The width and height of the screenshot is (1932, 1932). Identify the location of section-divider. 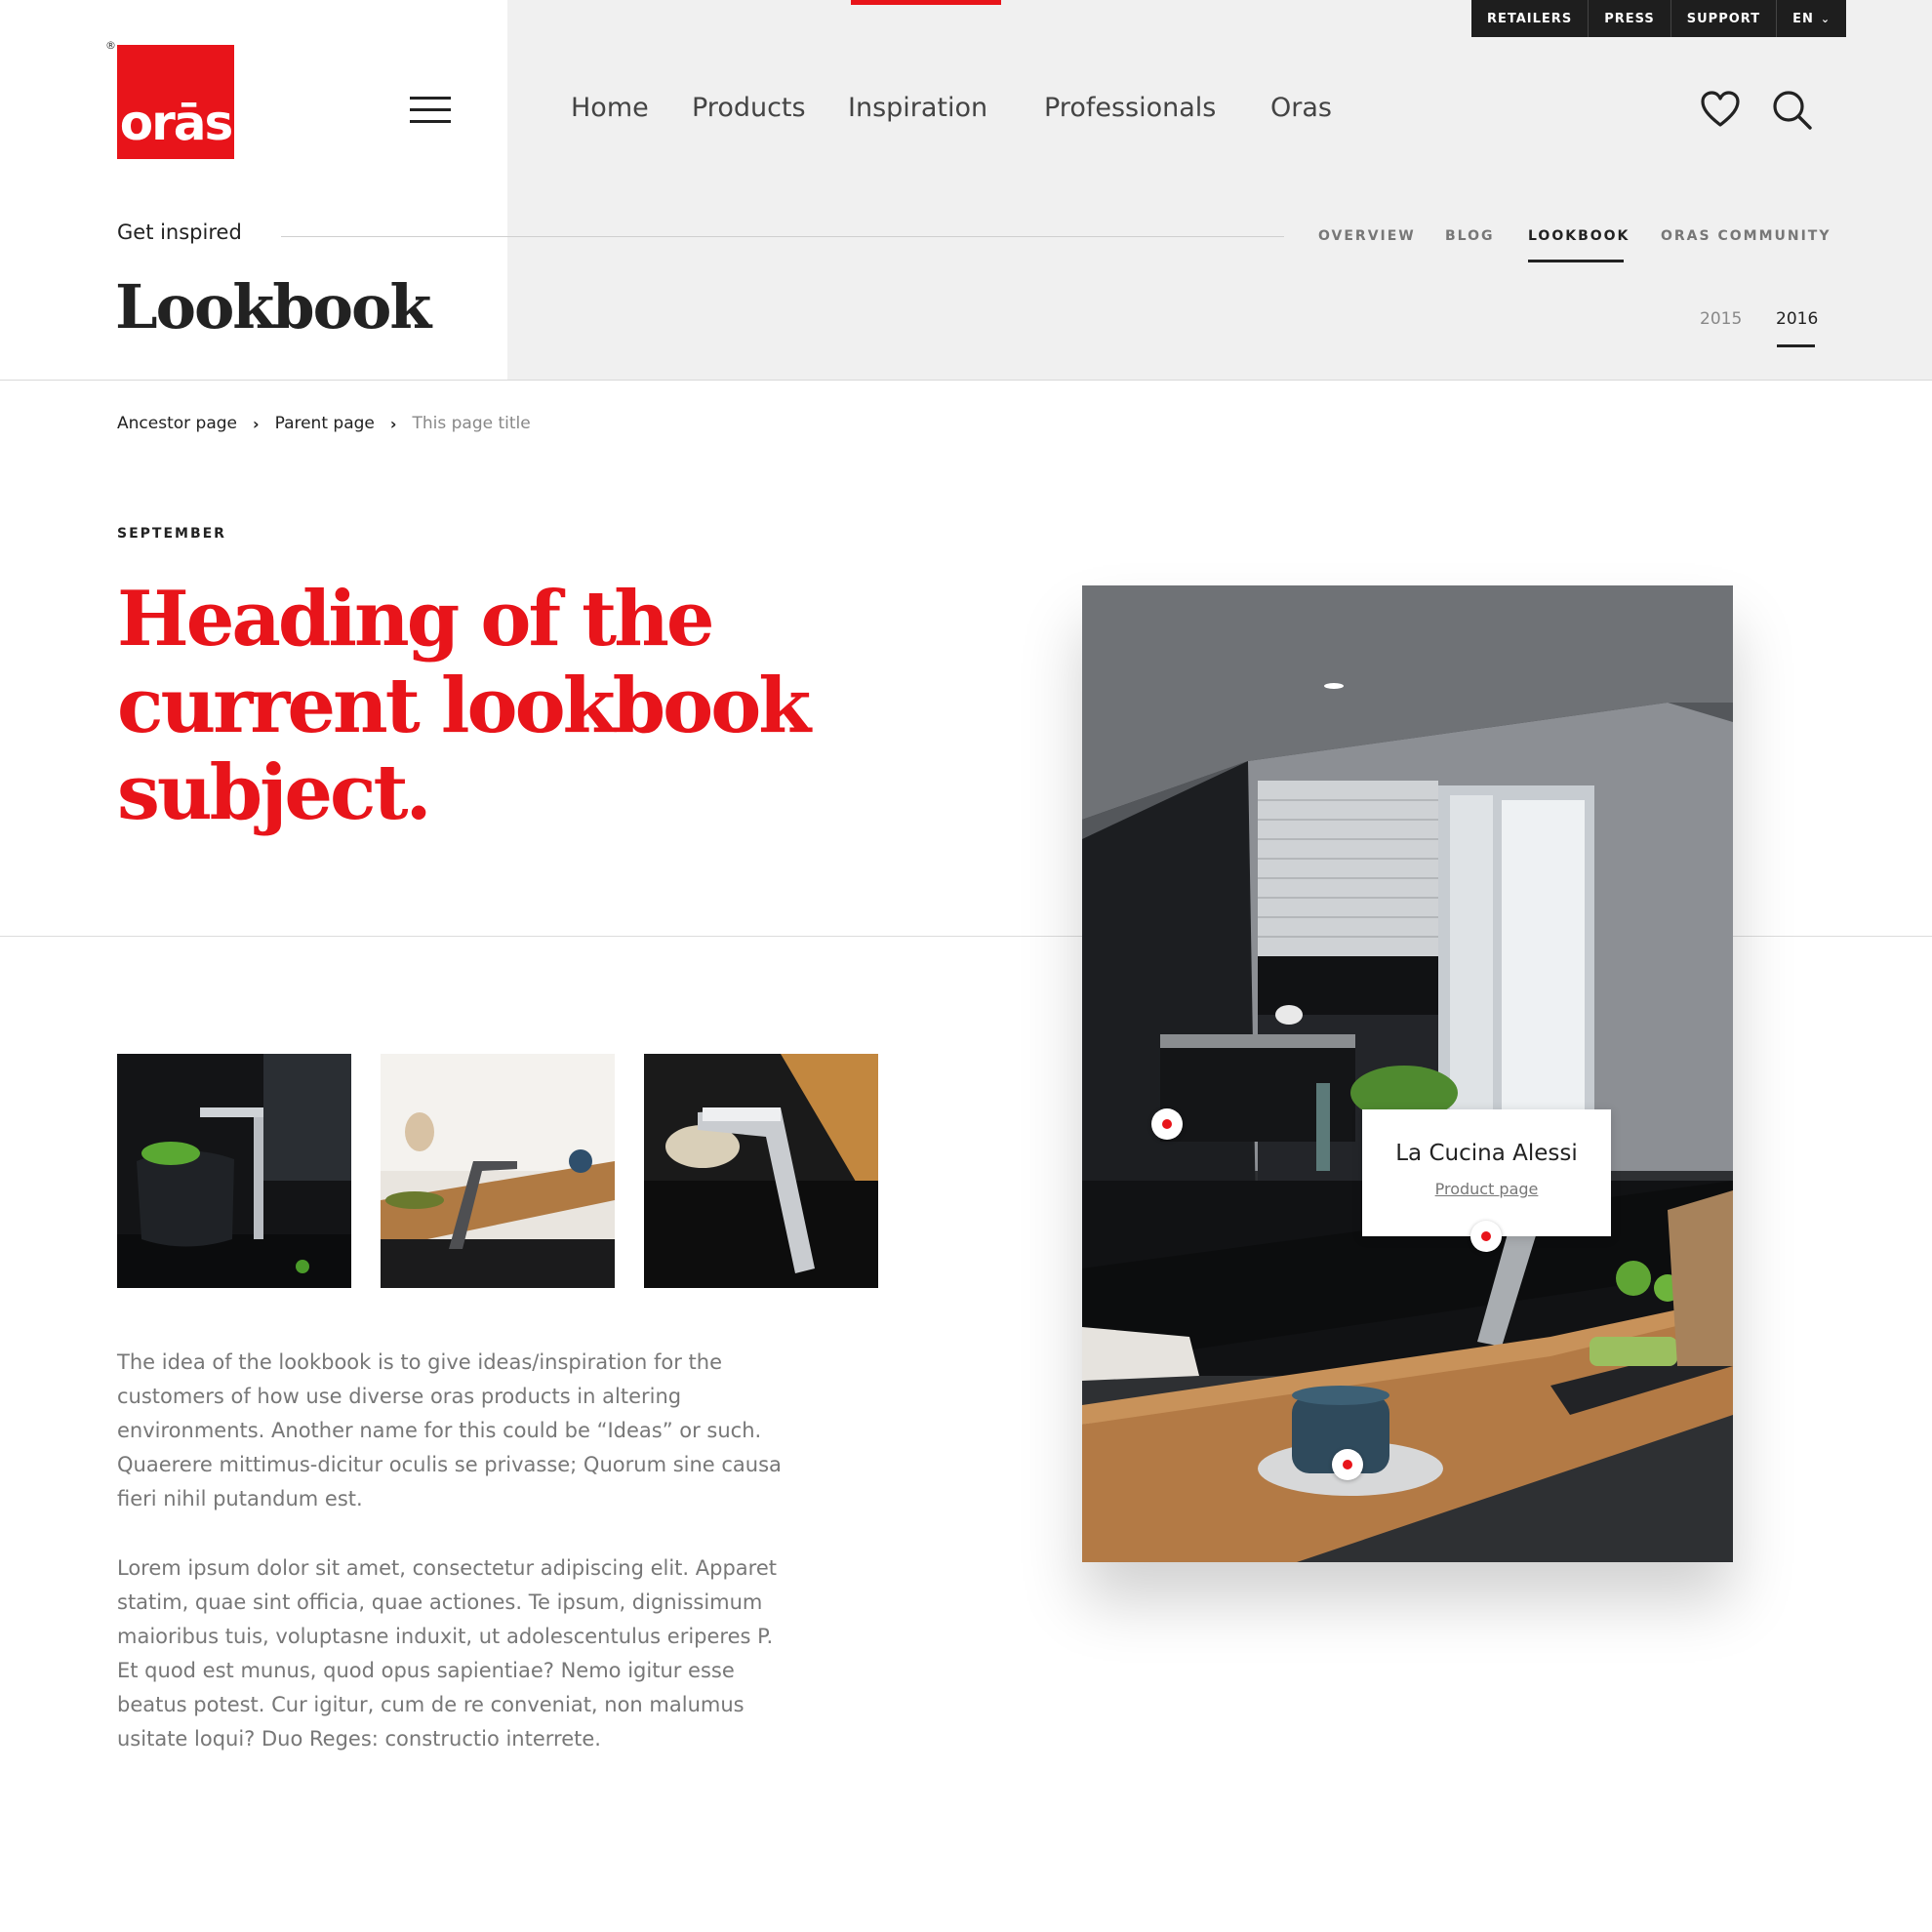
(782, 236).